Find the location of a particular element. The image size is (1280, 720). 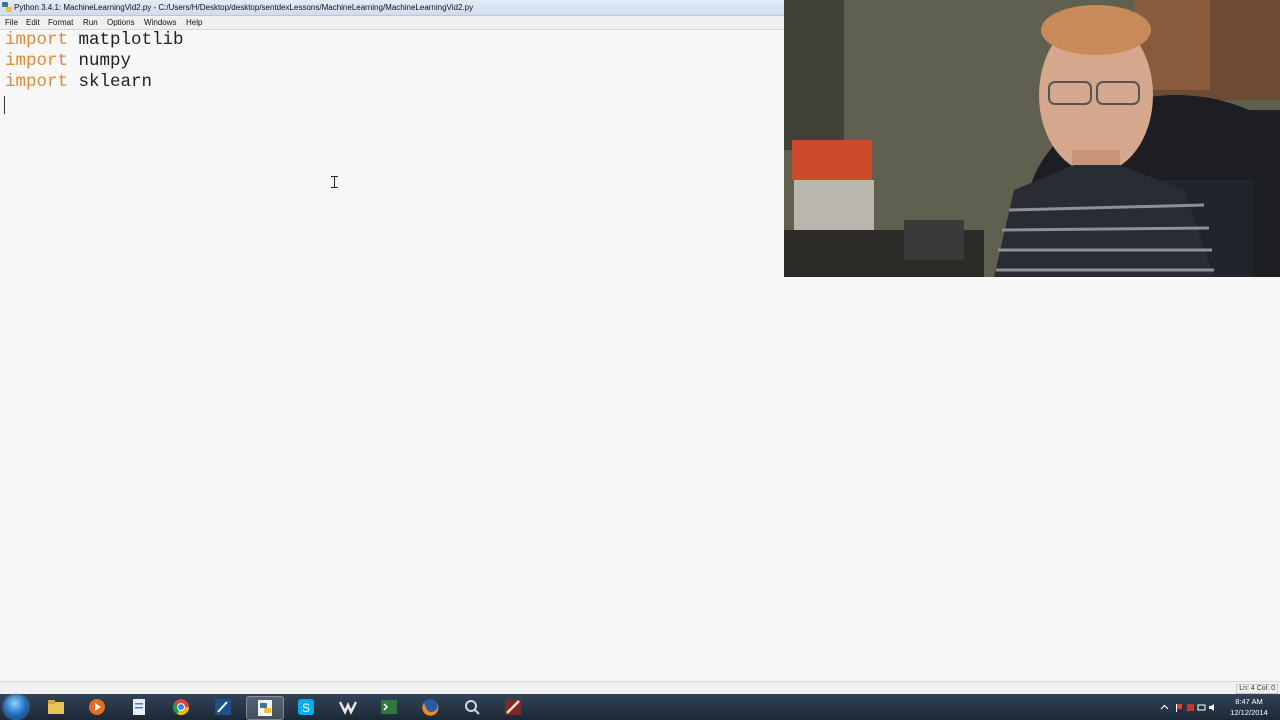

terminal-icon is located at coordinates (389, 707).